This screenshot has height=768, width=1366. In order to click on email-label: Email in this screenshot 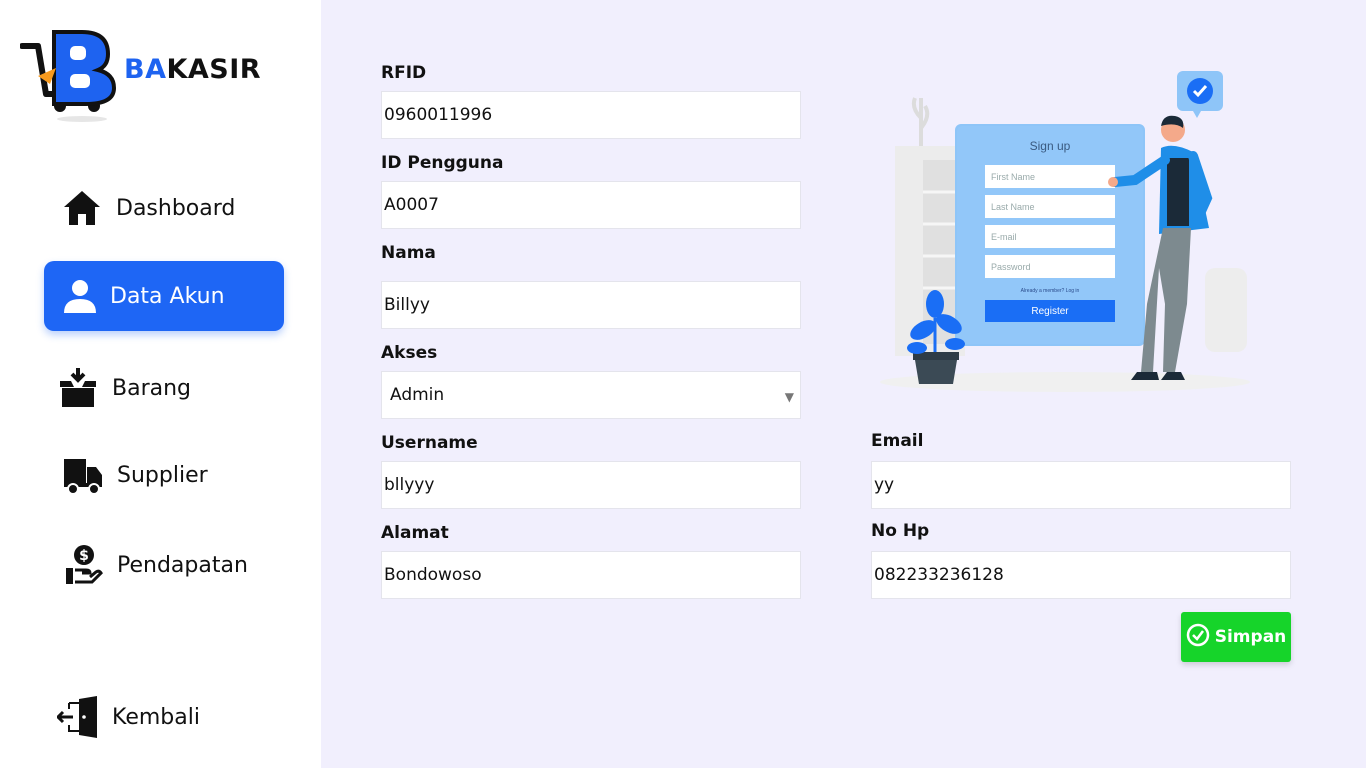, I will do `click(897, 441)`.